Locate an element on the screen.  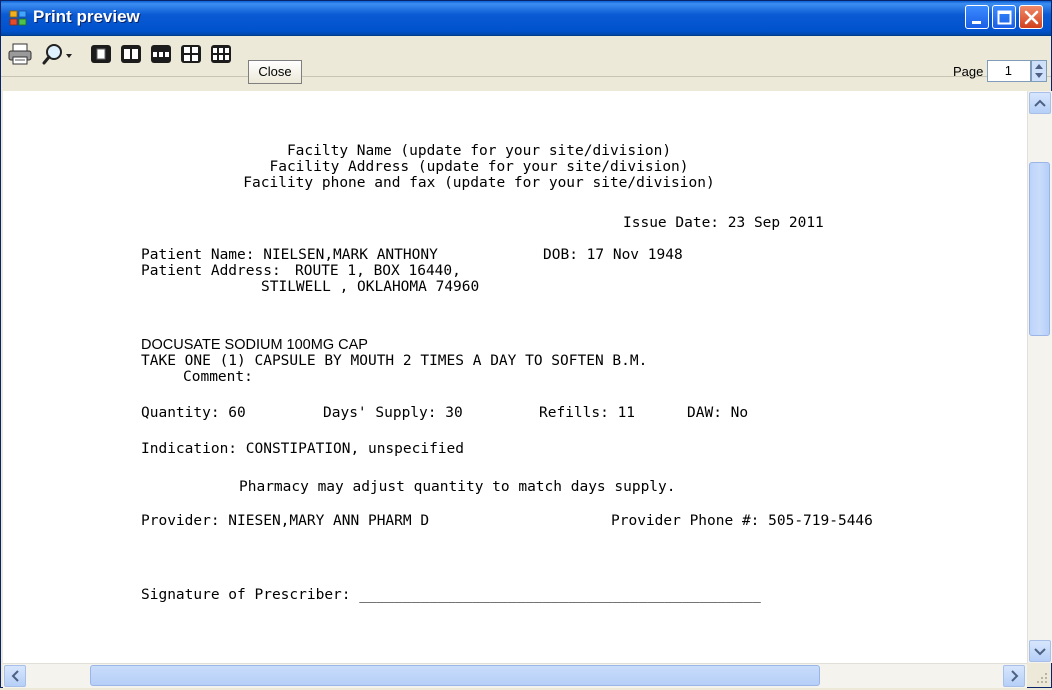
arrow-down-icon is located at coordinates (1040, 652).